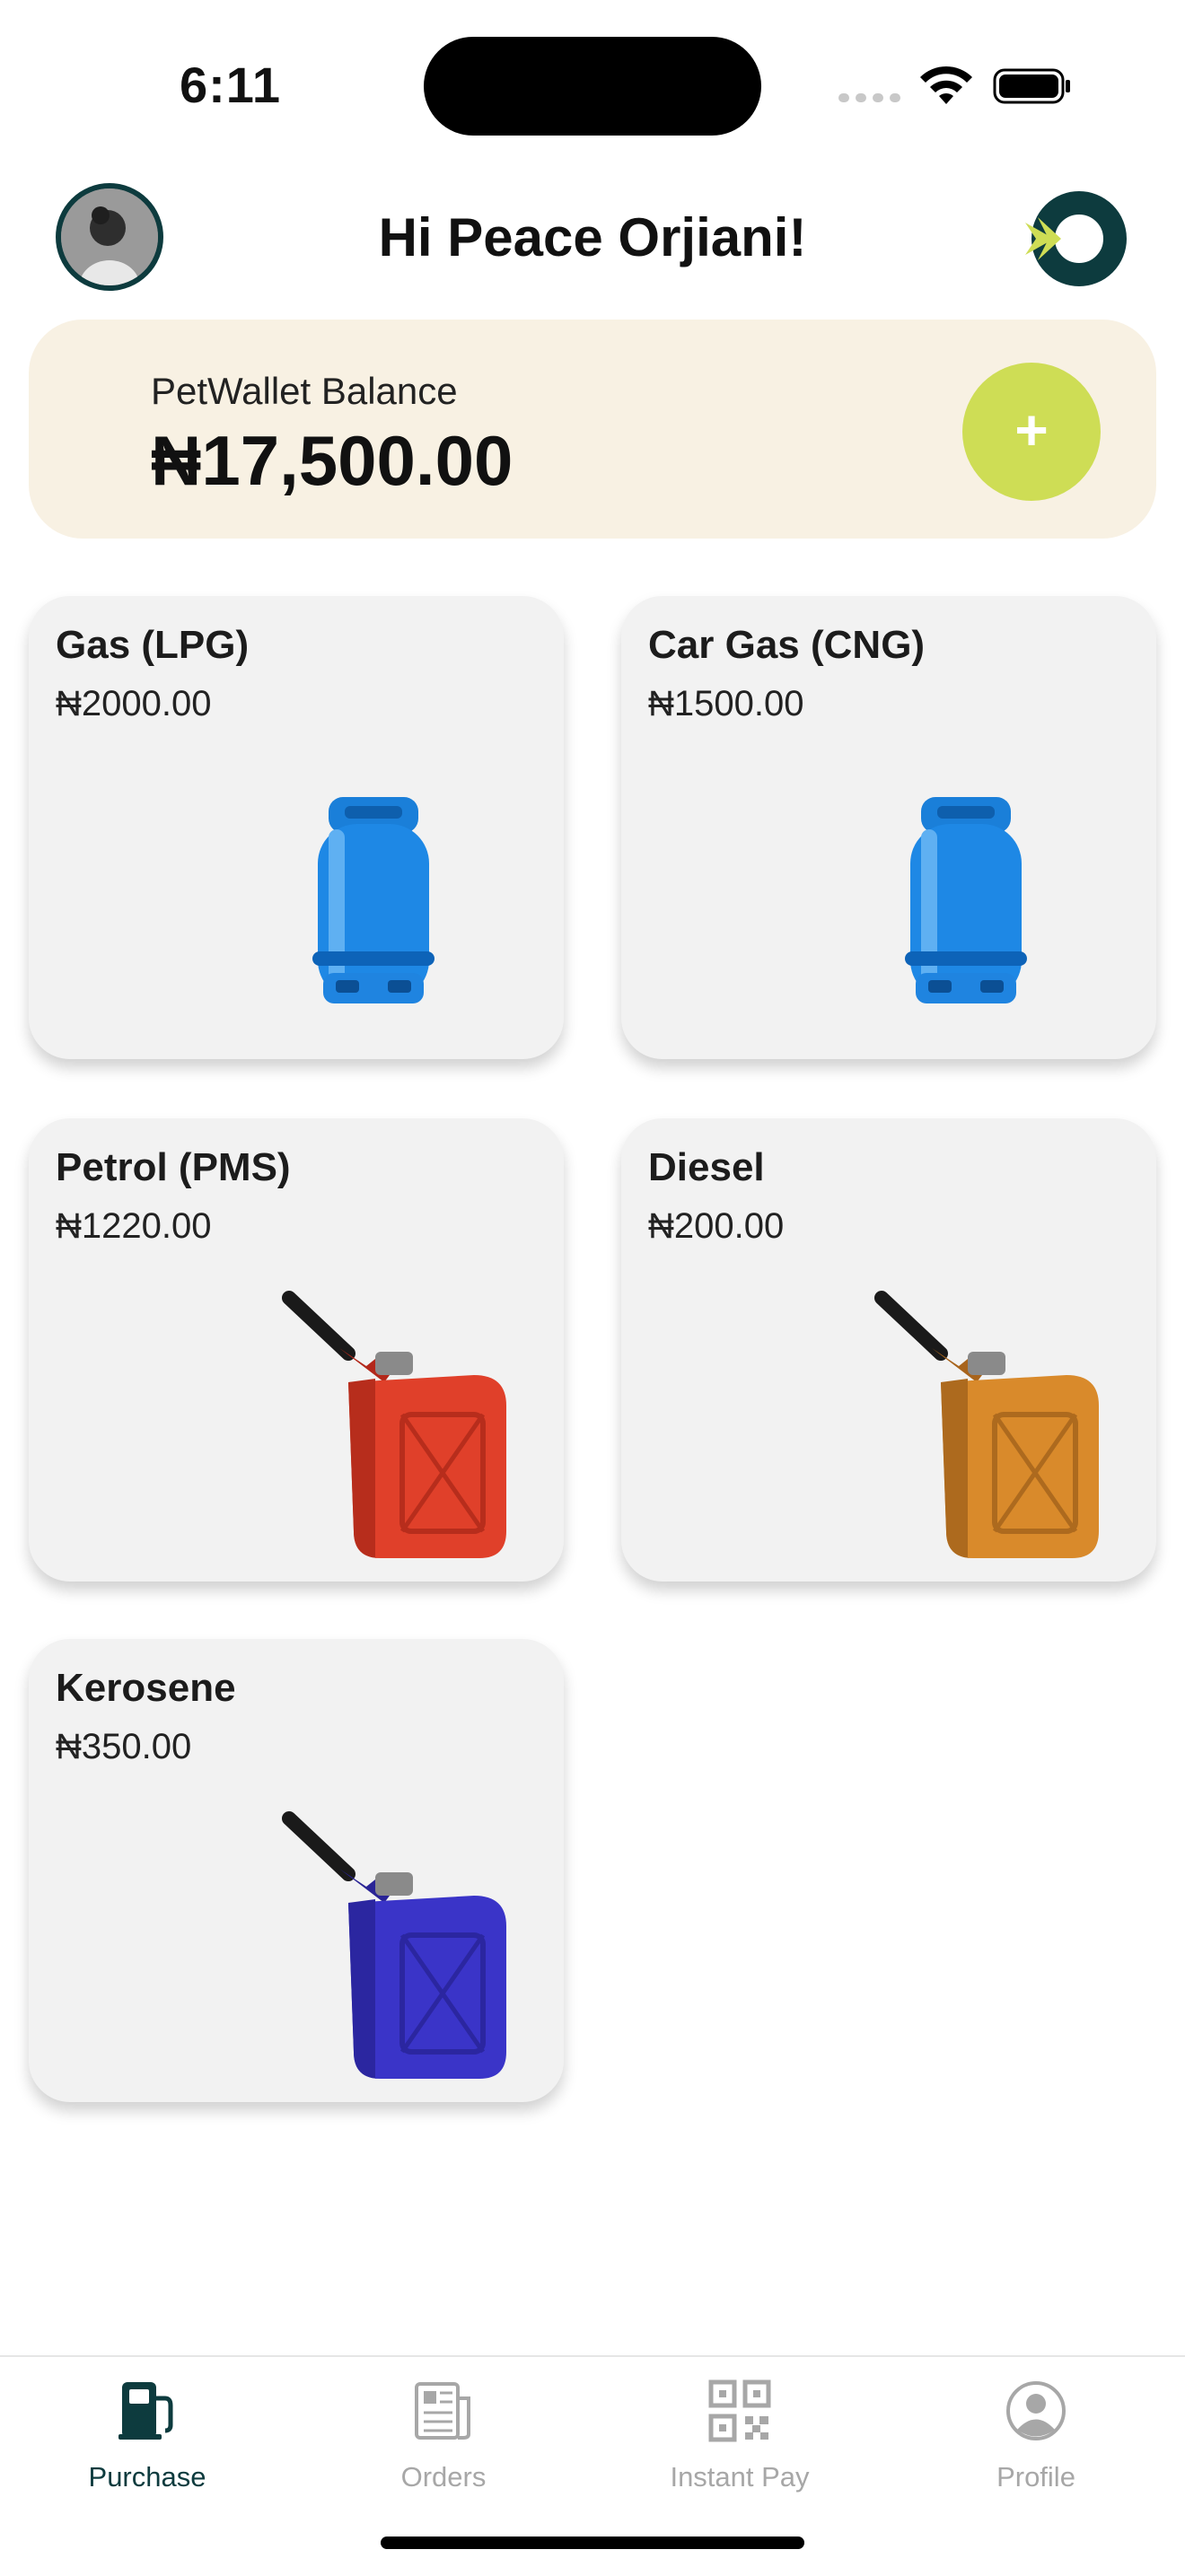  Describe the element at coordinates (442, 2411) in the screenshot. I see `orders-icon` at that location.